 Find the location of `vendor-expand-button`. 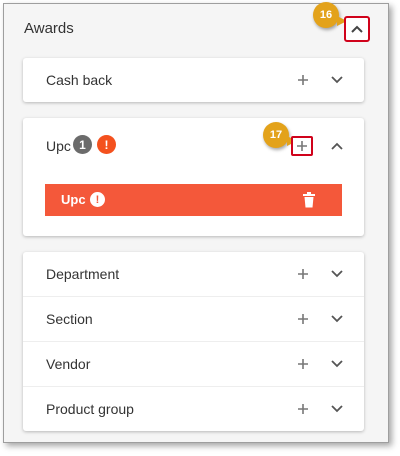

vendor-expand-button is located at coordinates (337, 364).